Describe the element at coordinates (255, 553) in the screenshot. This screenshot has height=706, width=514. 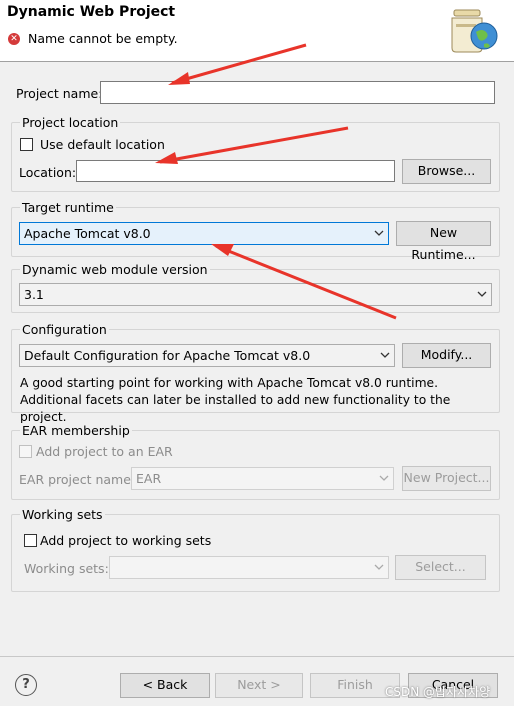
I see `working-sets-group` at that location.